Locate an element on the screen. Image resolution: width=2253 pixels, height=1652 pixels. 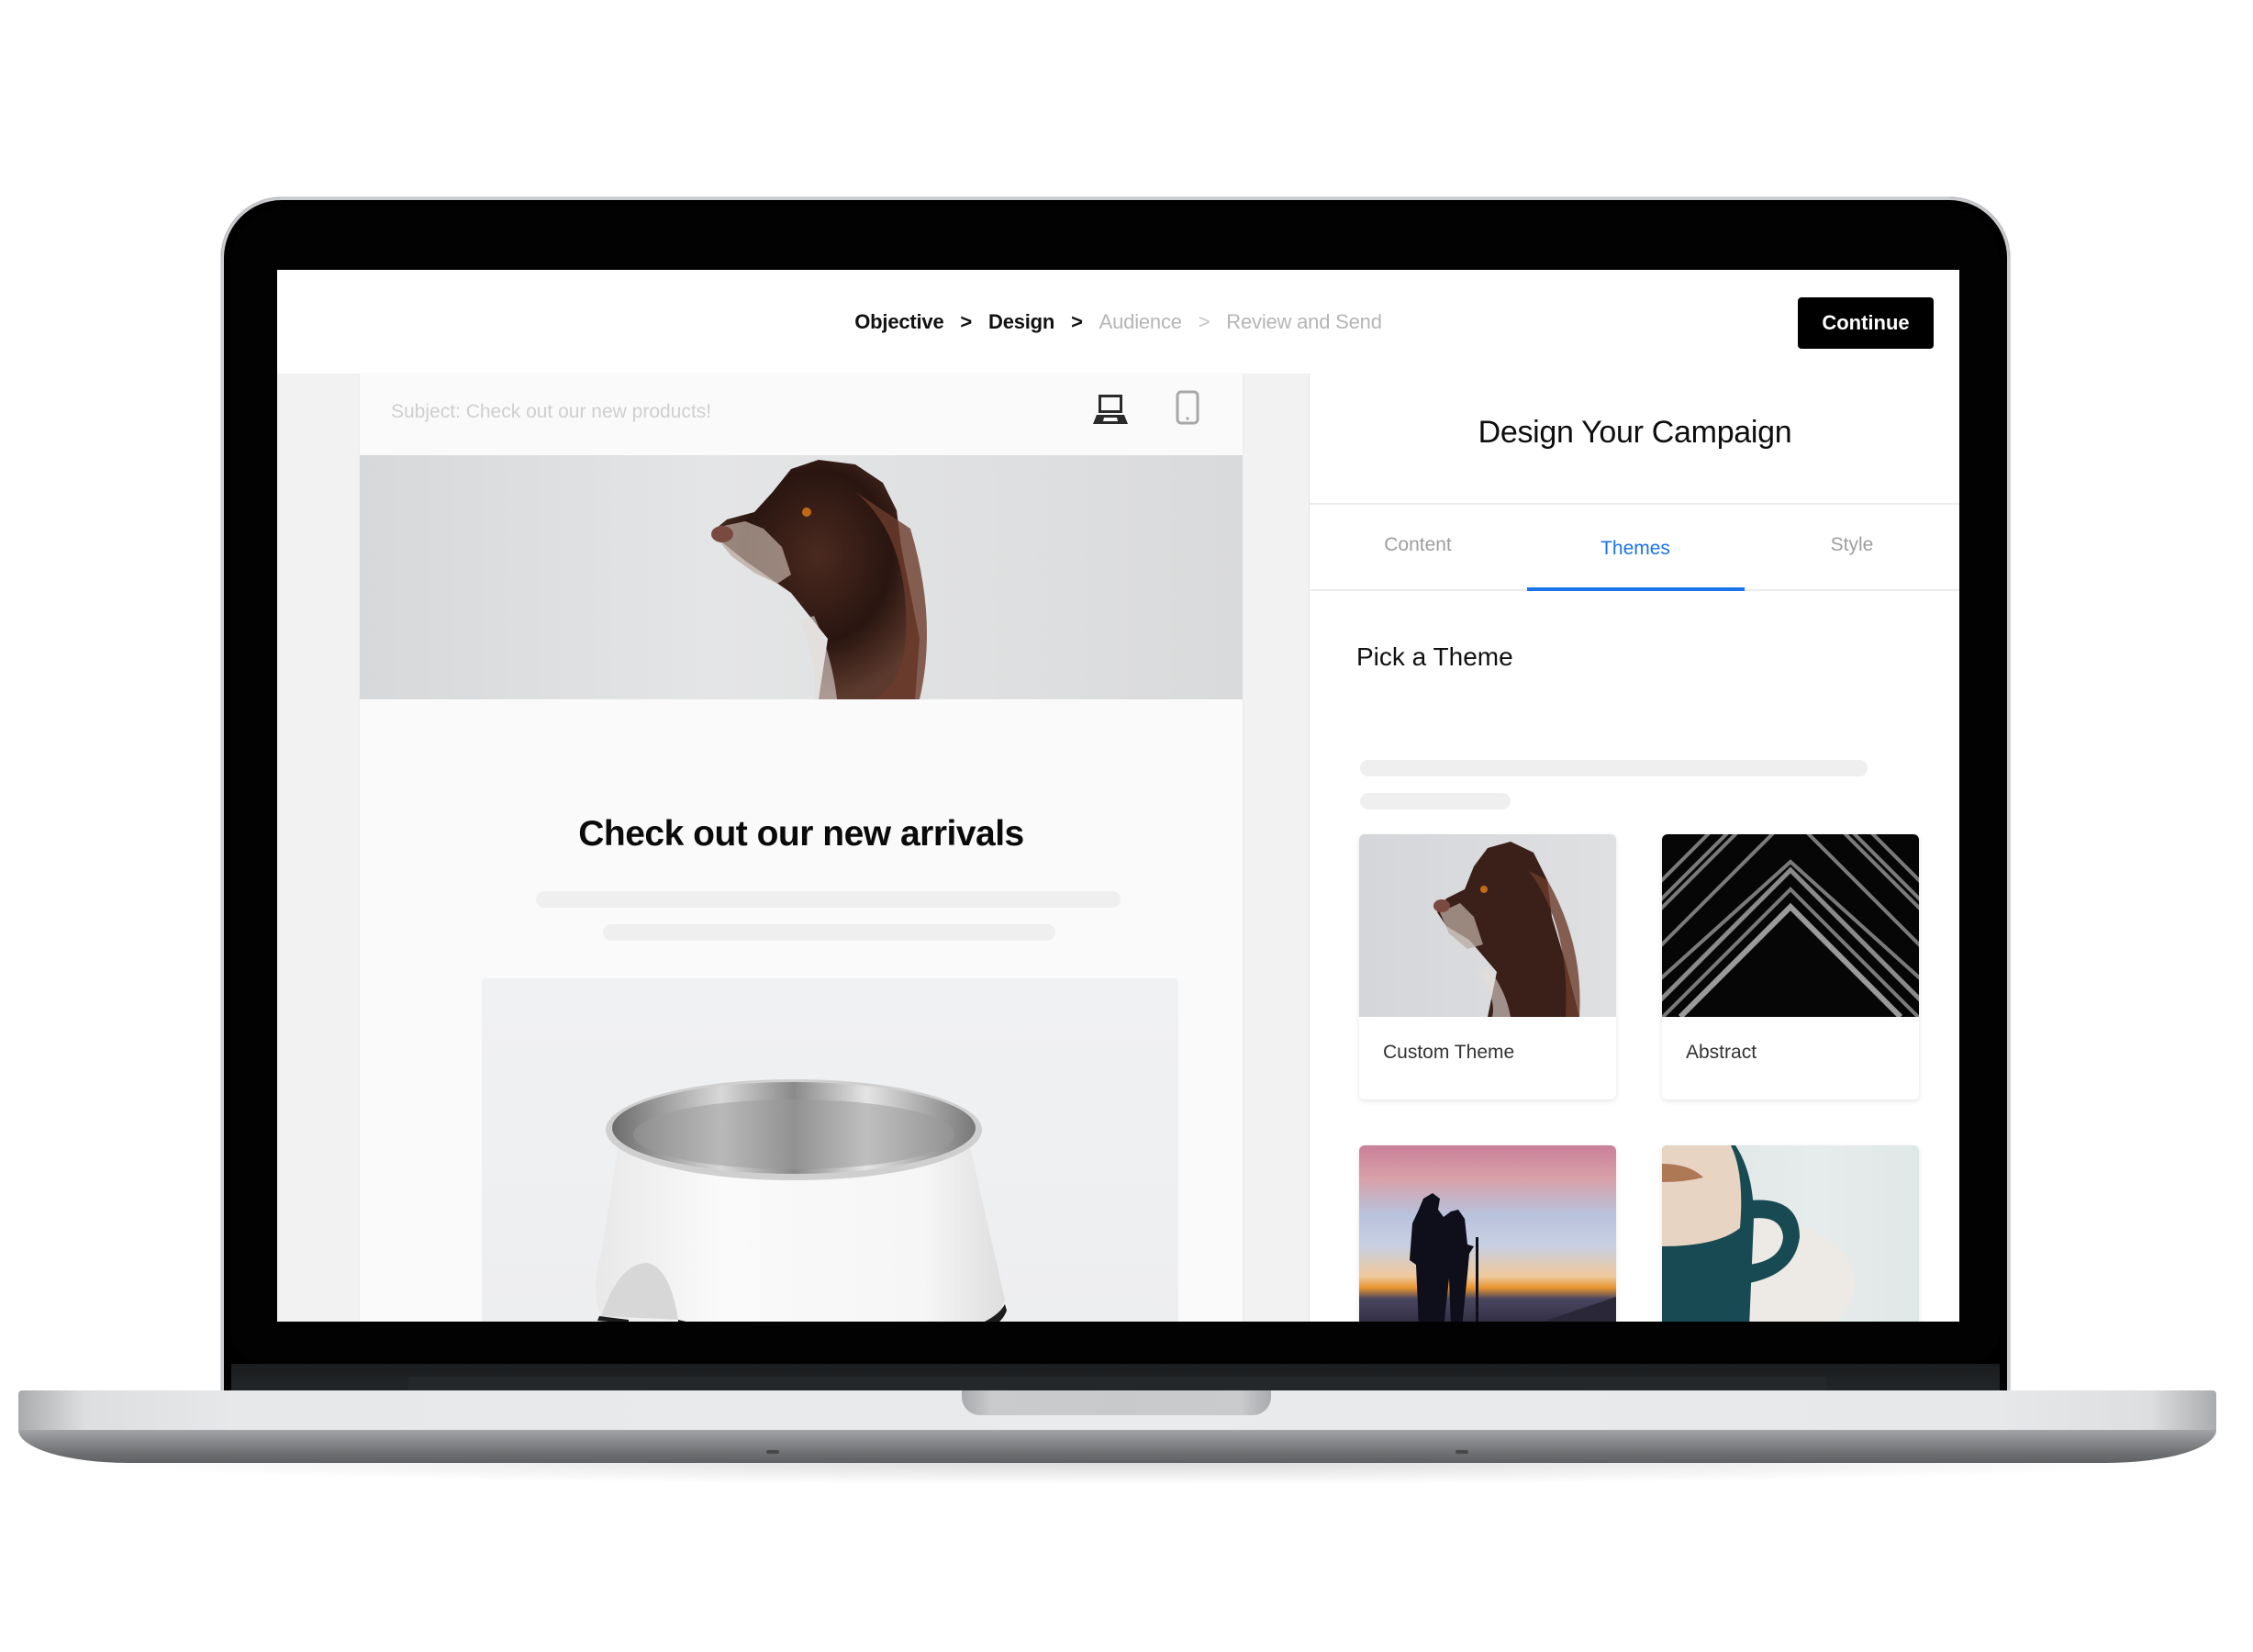
laptop-opening-notch is located at coordinates (1116, 1402).